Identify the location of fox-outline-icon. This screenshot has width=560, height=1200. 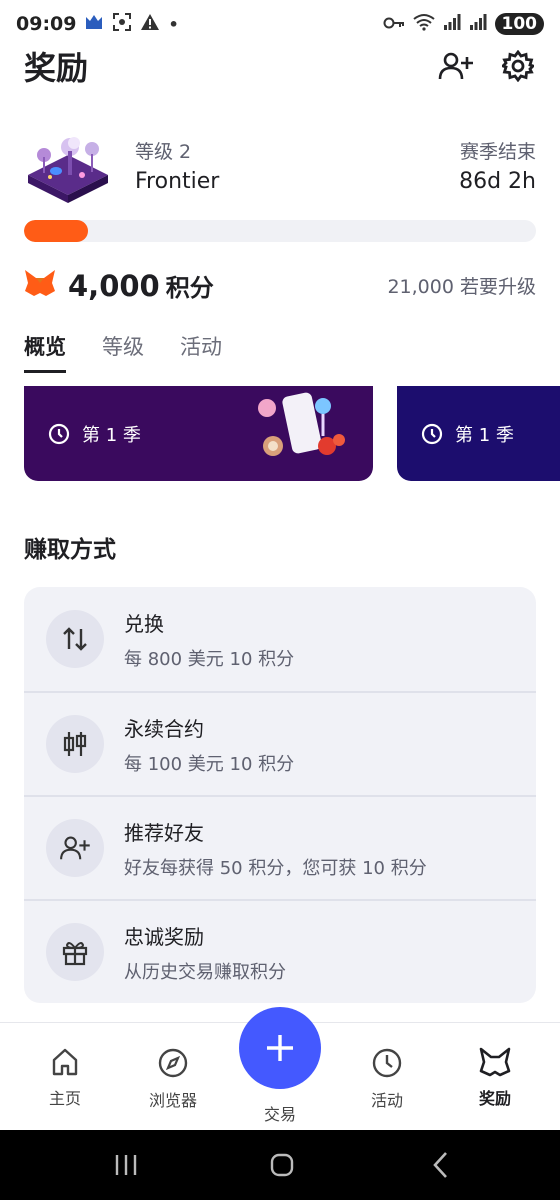
(495, 1062).